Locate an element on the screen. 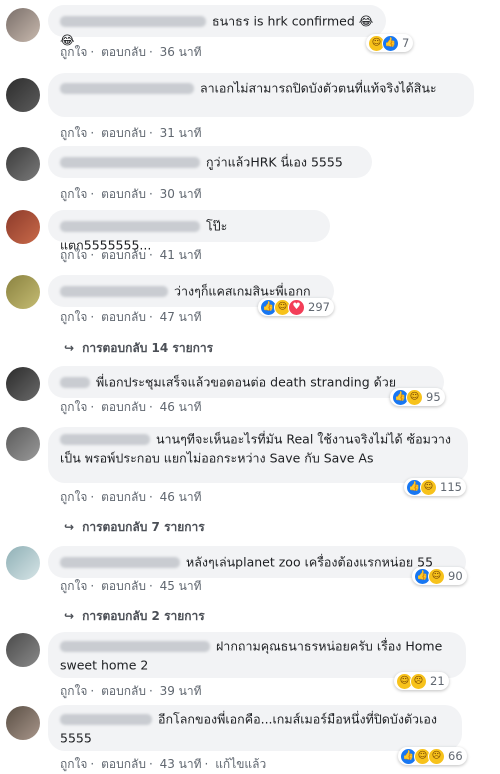  comment-bubble: กูว่าแล้วHRK นี่เอง 5555 is located at coordinates (210, 162).